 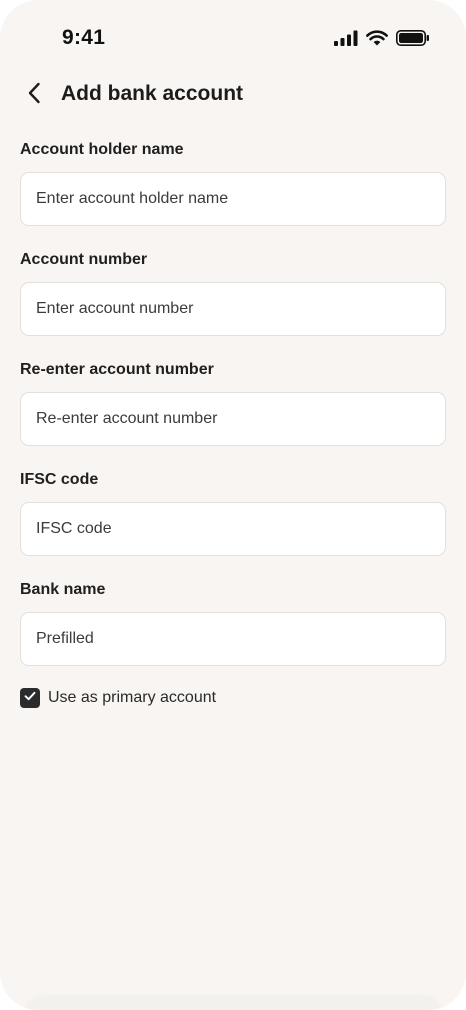 I want to click on checkmark-icon, so click(x=30, y=698).